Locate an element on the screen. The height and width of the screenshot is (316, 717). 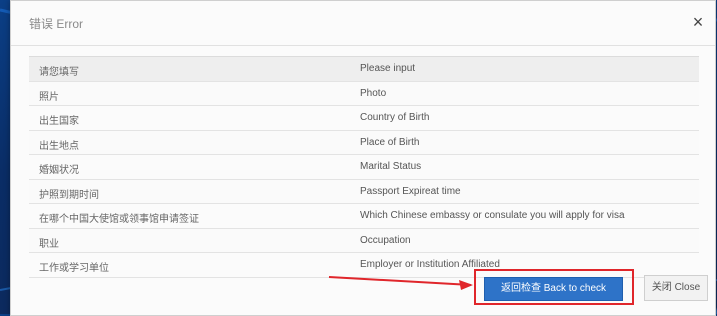
table-row: 出生国家 Country of Birth is located at coordinates (364, 118).